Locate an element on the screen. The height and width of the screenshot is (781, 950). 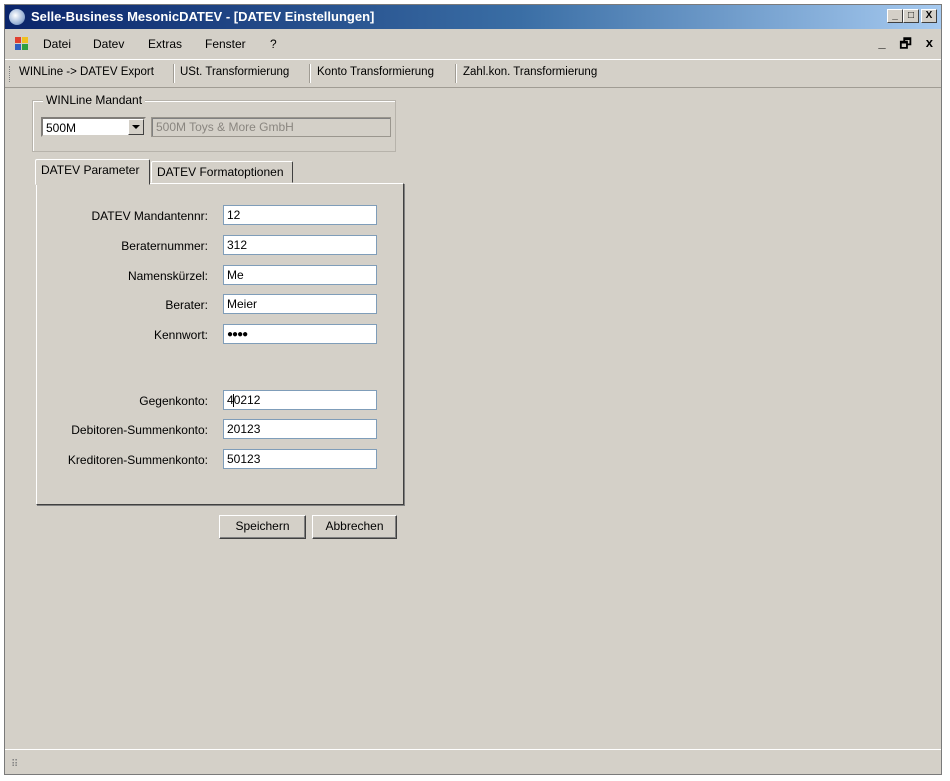
berater-input: Meier is located at coordinates (300, 304).